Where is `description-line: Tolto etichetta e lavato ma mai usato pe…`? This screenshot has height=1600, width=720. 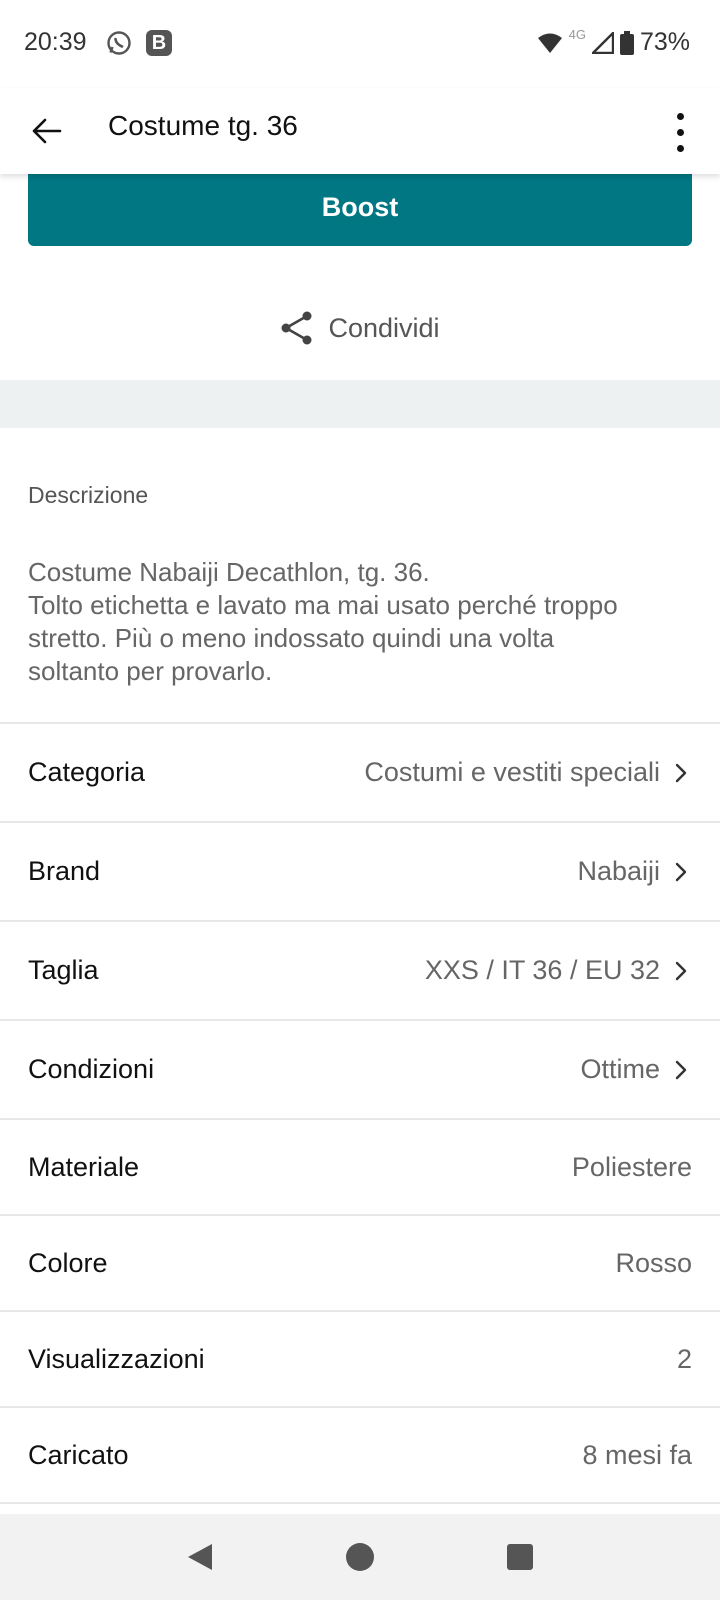
description-line: Tolto etichetta e lavato ma mai usato pe… is located at coordinates (323, 605).